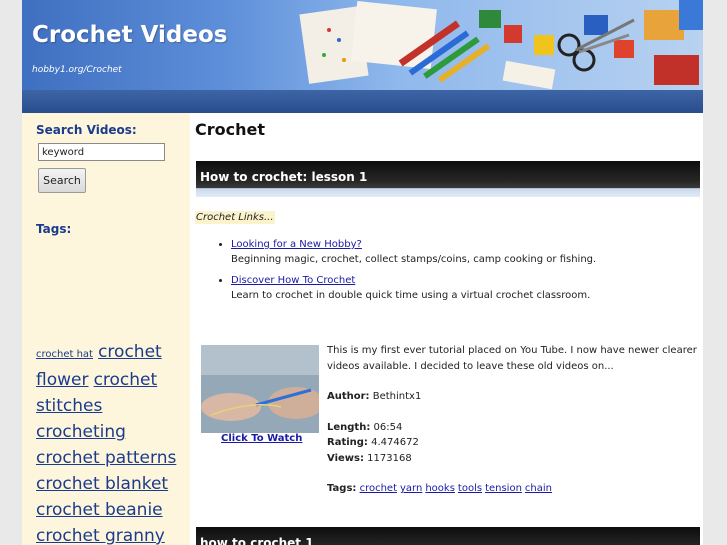 The height and width of the screenshot is (545, 727). I want to click on length-label: Length:, so click(349, 427).